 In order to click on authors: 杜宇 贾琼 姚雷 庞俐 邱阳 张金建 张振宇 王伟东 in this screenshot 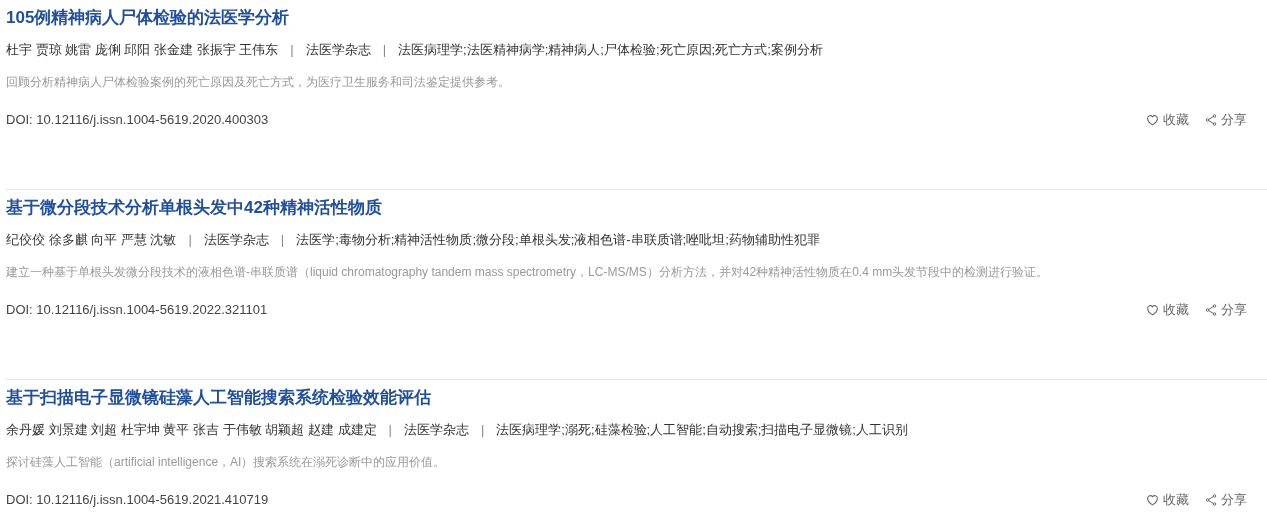, I will do `click(142, 50)`.